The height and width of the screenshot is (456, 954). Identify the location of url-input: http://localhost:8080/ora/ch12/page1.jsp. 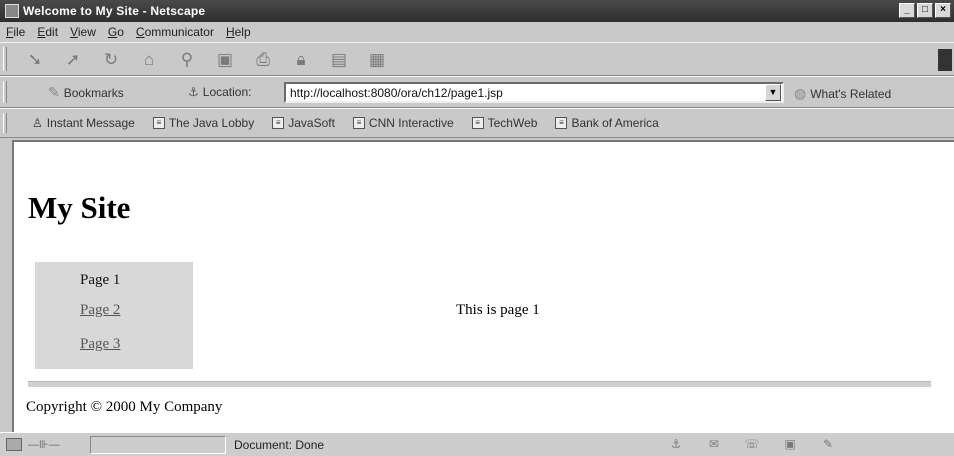
(534, 92).